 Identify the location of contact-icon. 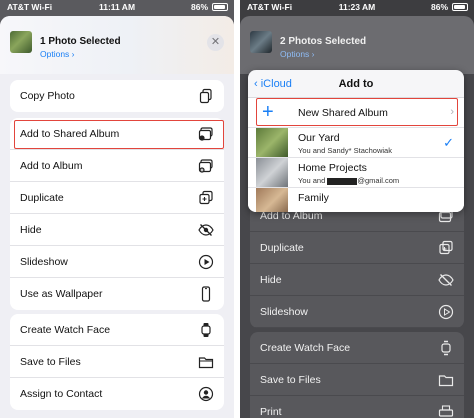
(206, 394).